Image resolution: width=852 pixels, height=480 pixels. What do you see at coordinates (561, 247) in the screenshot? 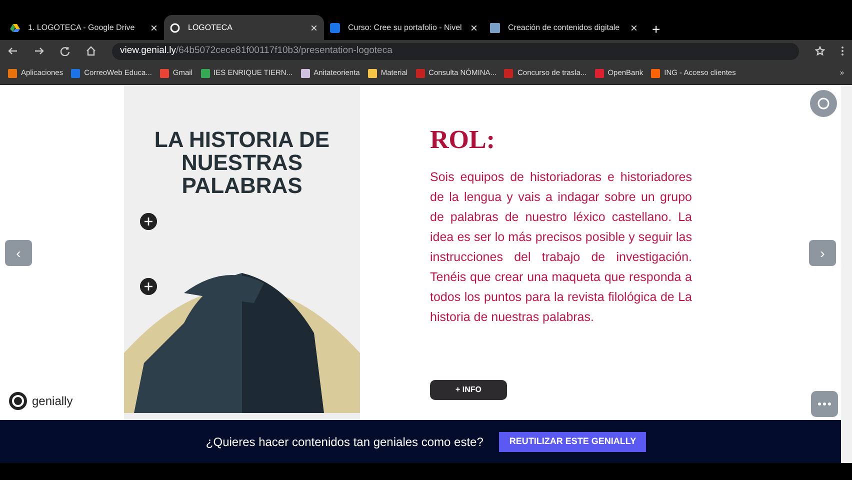
I see `body-text: Sois equipos de historiadoras e historiadores de la lengua y vais a indagar sobre un grupo de palabras de nuestro léxico castellano. La idea es ser lo más precisos posible y seguir las instrucciones del trabajo de investigación. Tenéis que crear una maqueta que responda a todos los puntos para la revista filológica de La historia de nuestras palabras.` at bounding box center [561, 247].